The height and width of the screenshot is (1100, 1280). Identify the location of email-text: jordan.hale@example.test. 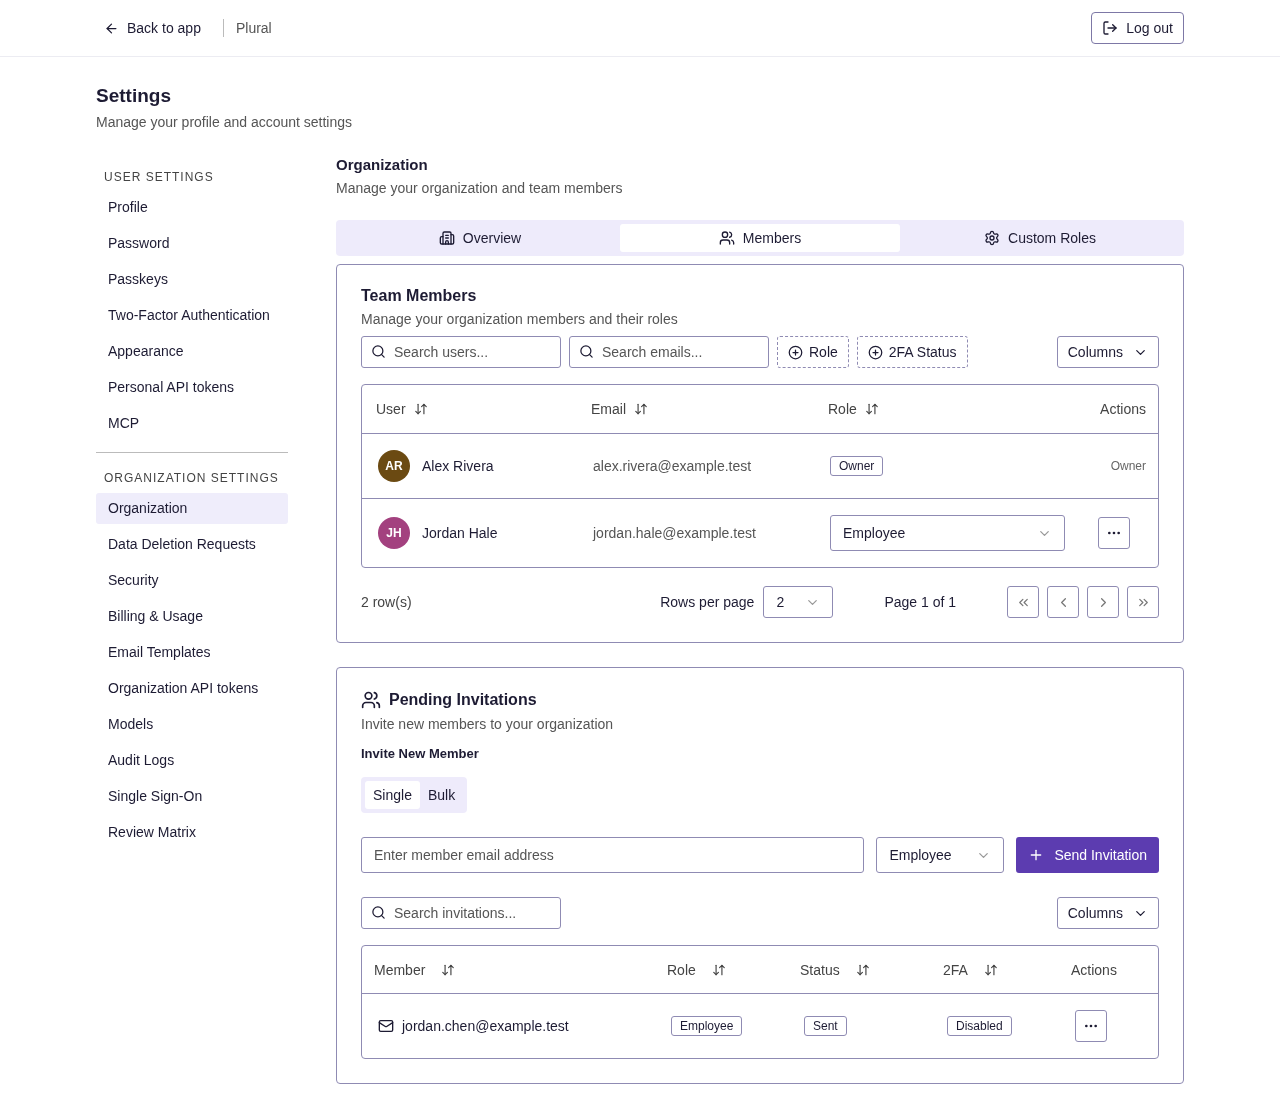
(674, 533).